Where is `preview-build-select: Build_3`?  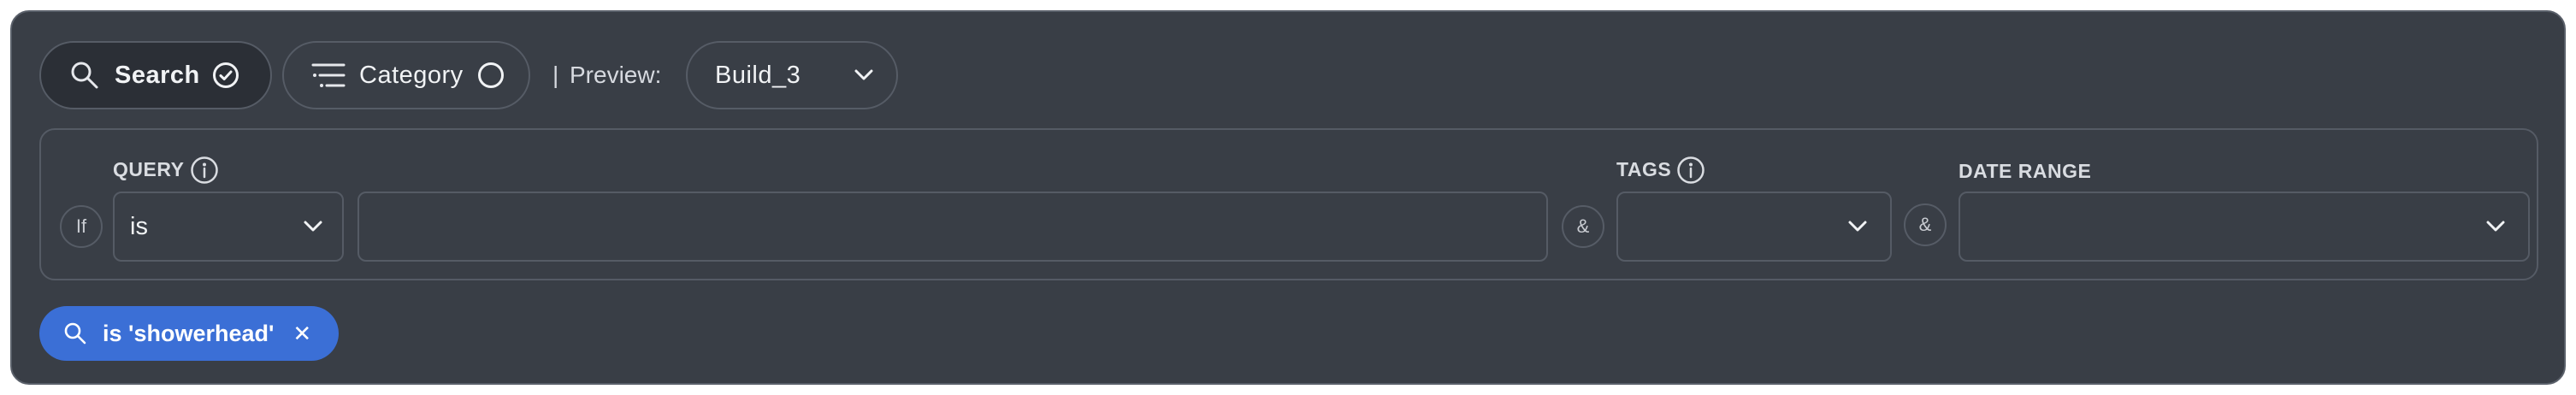
preview-build-select: Build_3 is located at coordinates (792, 75).